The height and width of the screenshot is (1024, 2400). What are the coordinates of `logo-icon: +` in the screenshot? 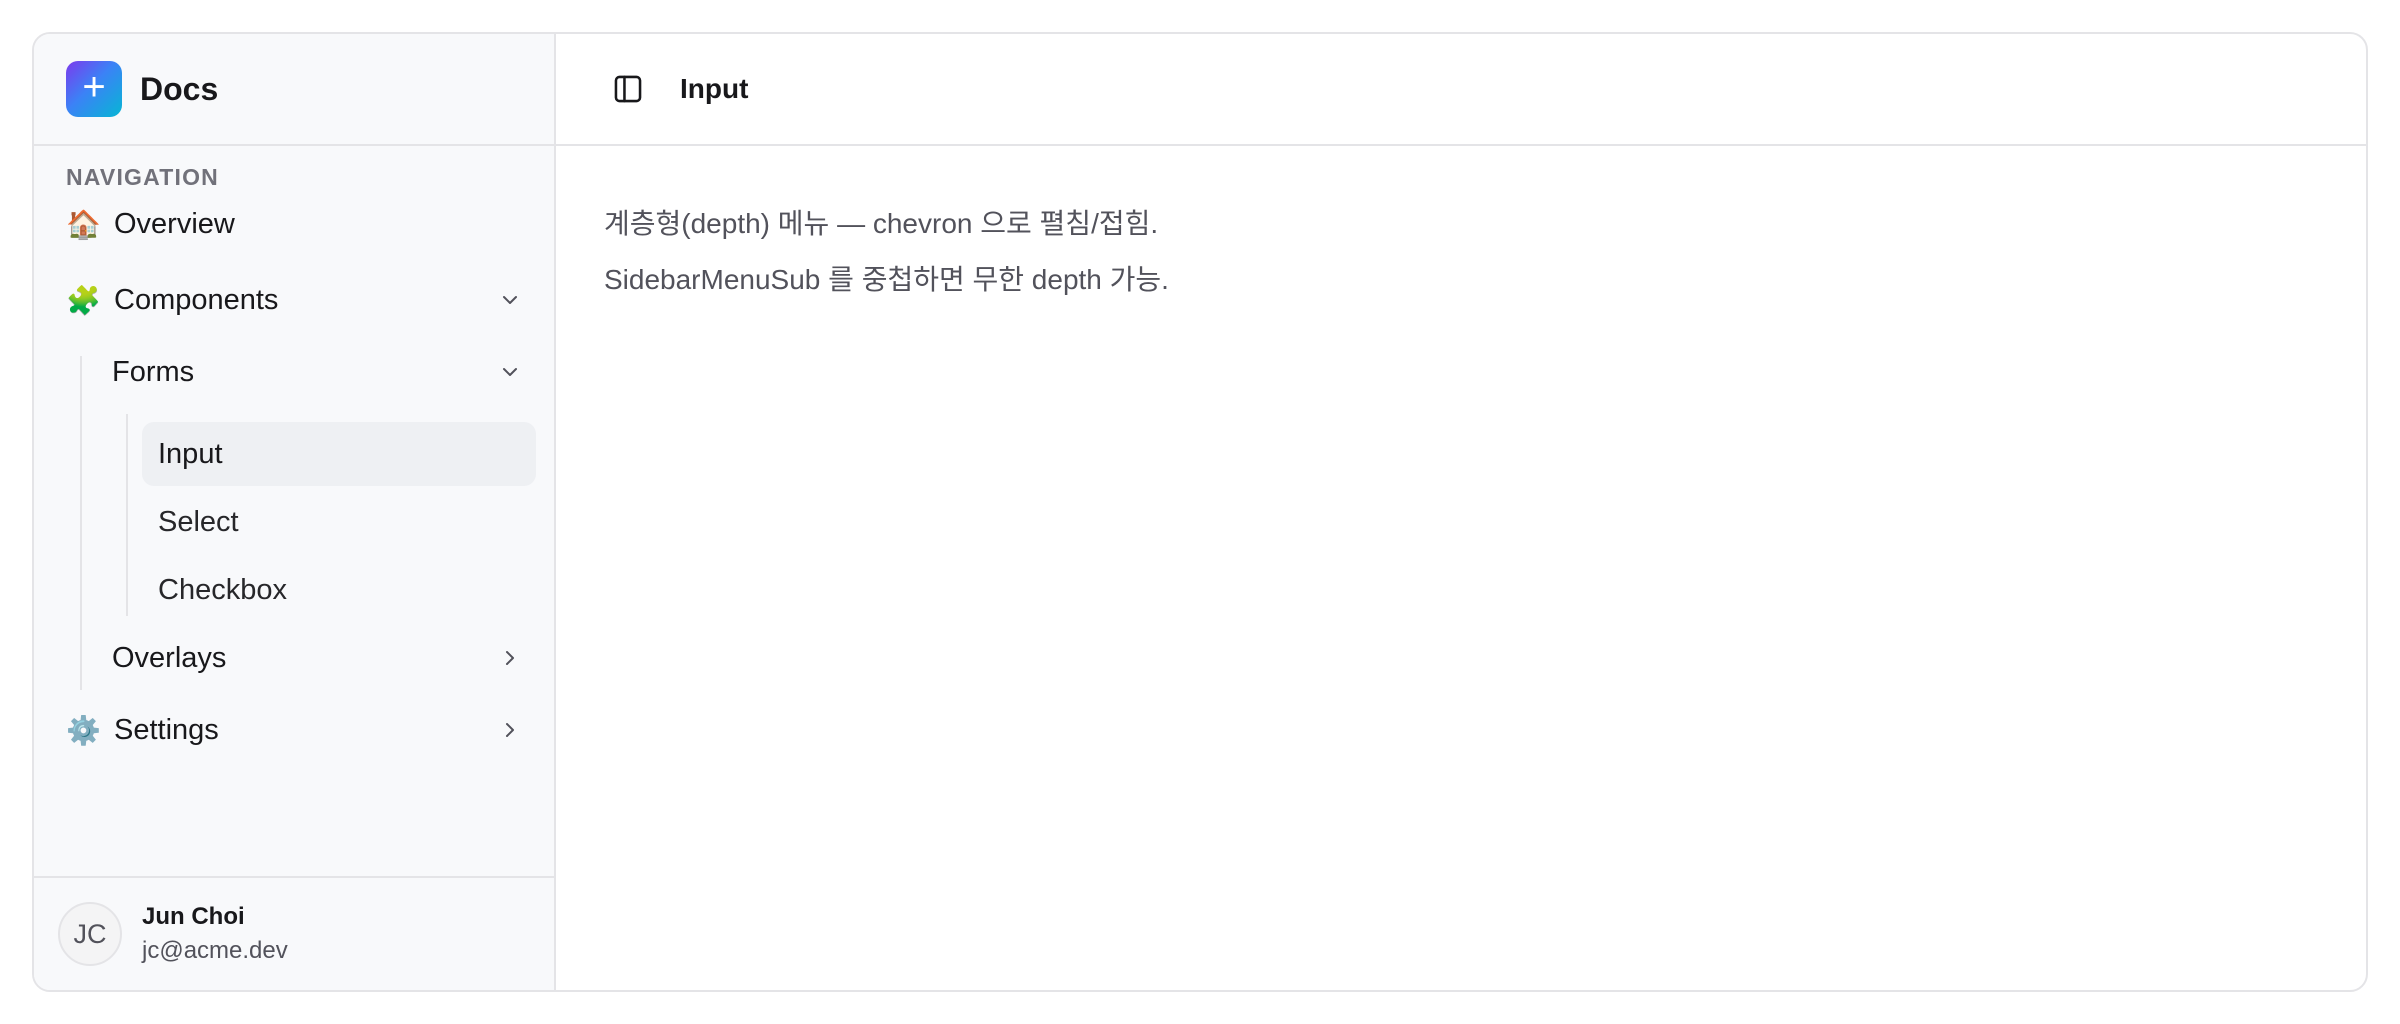 It's located at (94, 89).